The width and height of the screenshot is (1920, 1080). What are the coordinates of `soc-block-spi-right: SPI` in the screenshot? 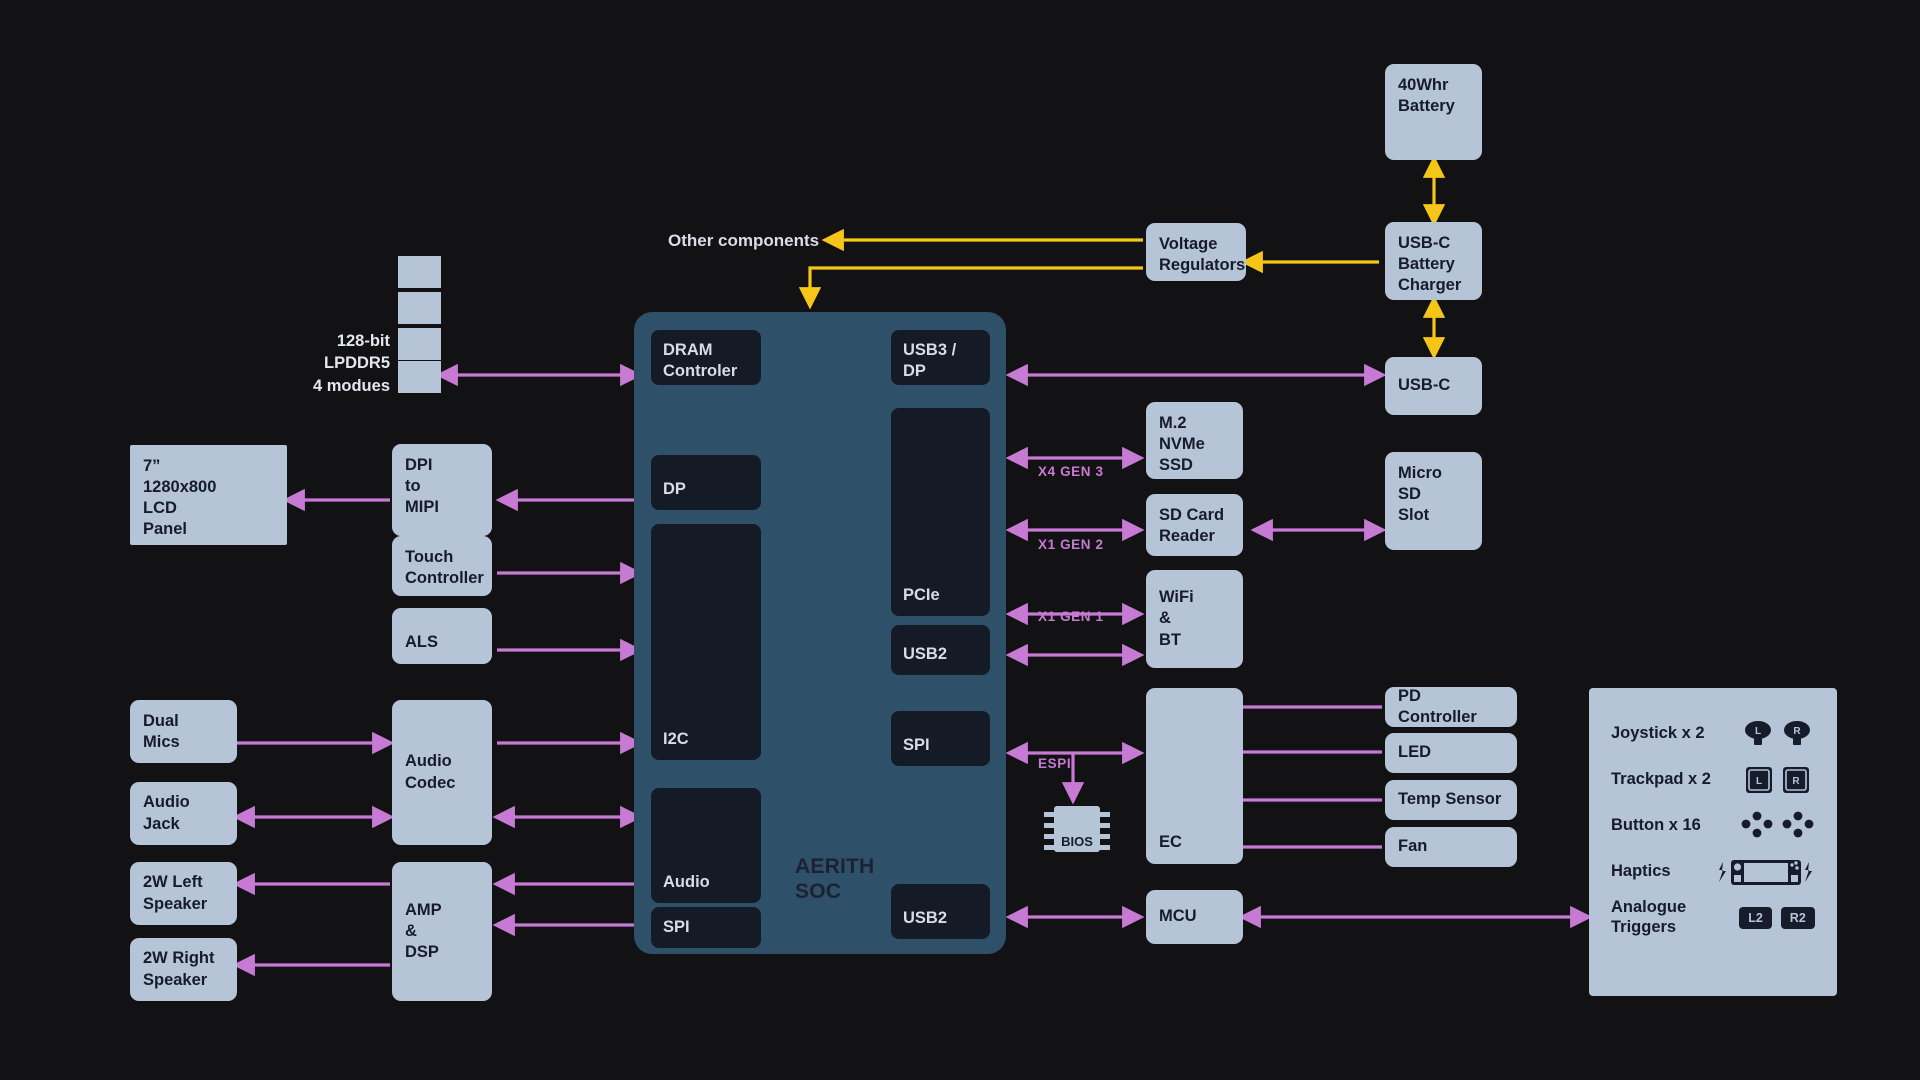 It's located at (940, 738).